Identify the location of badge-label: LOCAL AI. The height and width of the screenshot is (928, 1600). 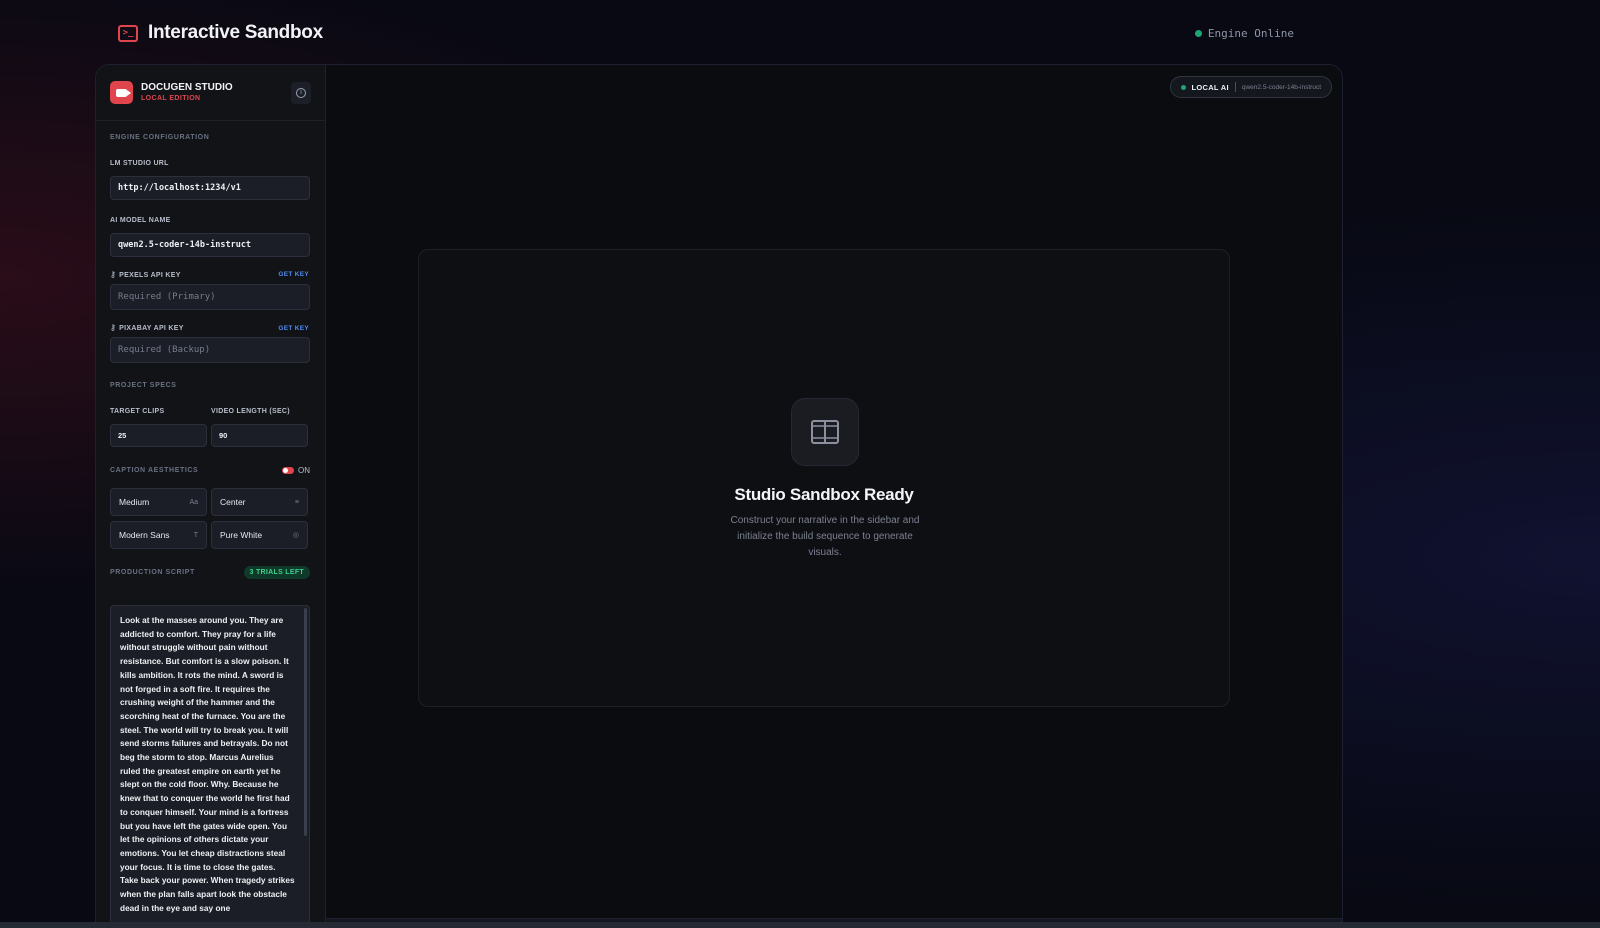
(1210, 87).